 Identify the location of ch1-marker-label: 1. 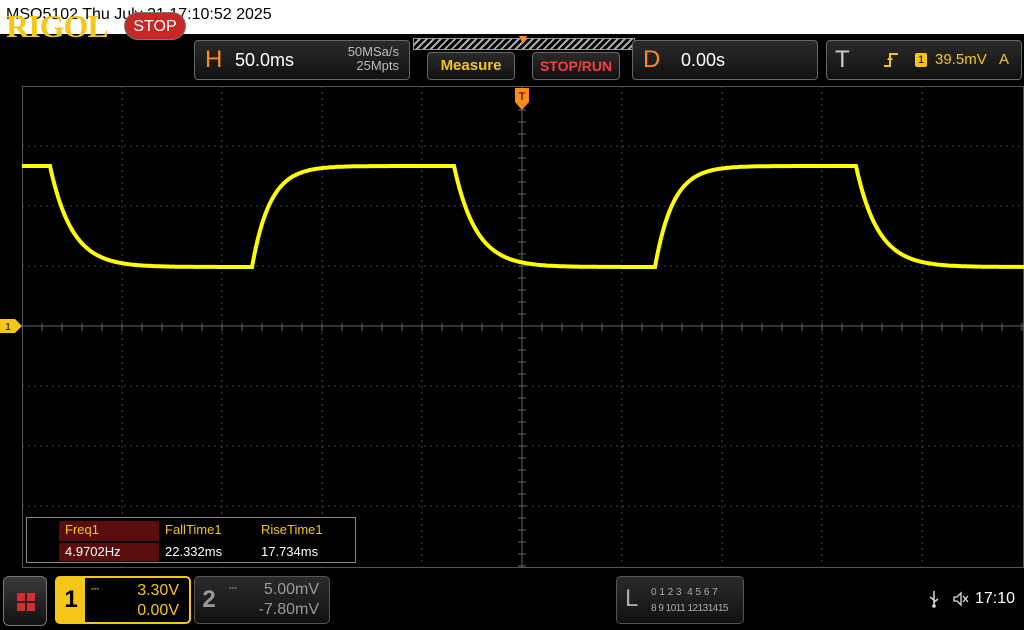
(8, 327).